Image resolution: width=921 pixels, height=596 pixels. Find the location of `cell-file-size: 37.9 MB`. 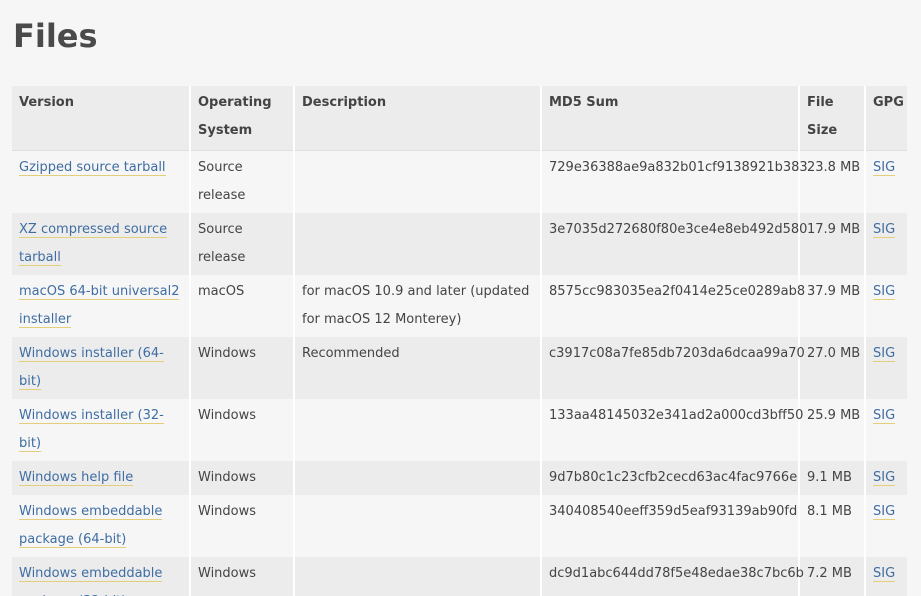

cell-file-size: 37.9 MB is located at coordinates (832, 306).